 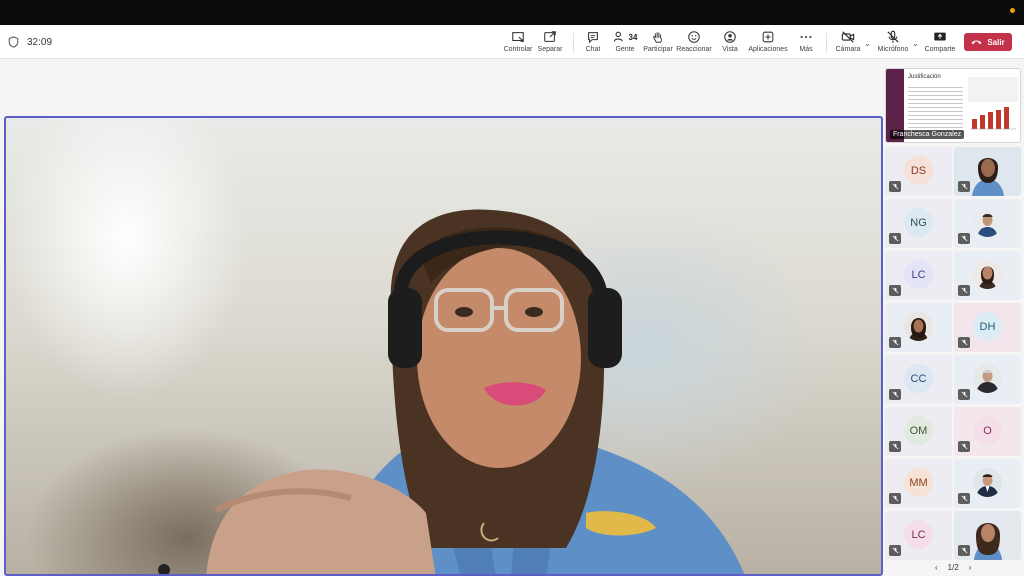 I want to click on chat-button: Chat, so click(x=593, y=43).